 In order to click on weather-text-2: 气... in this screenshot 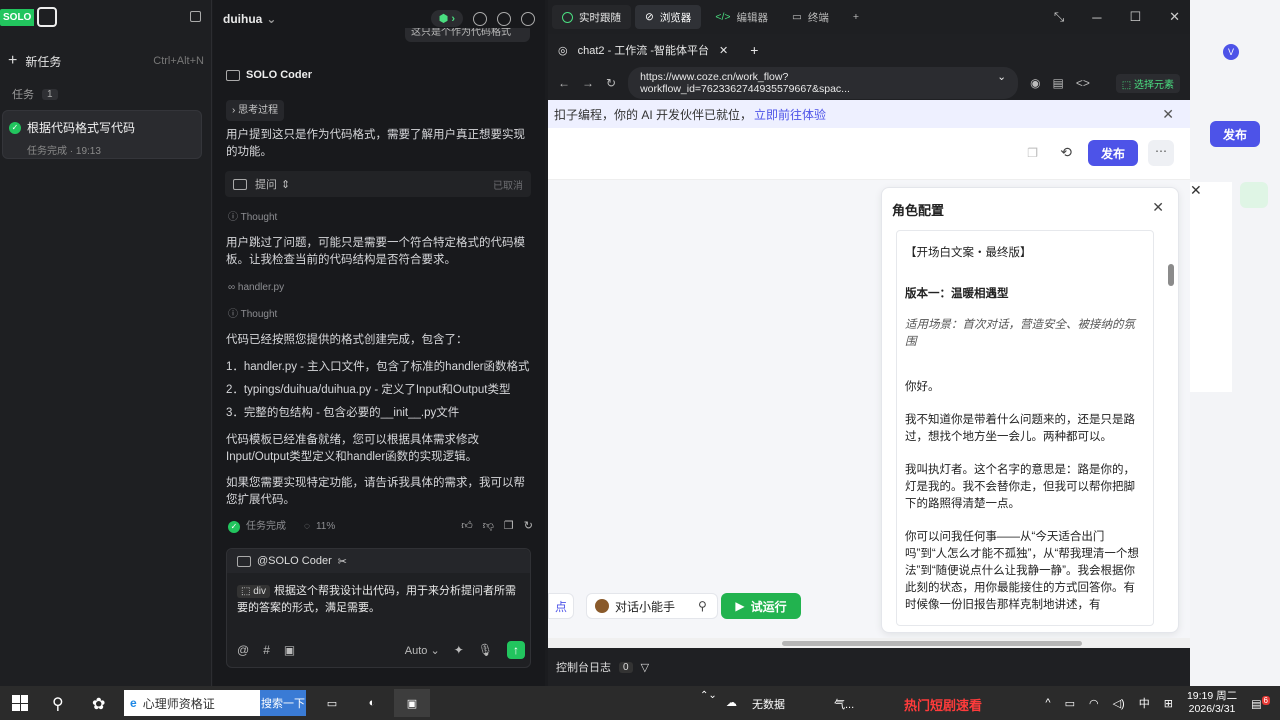, I will do `click(844, 704)`.